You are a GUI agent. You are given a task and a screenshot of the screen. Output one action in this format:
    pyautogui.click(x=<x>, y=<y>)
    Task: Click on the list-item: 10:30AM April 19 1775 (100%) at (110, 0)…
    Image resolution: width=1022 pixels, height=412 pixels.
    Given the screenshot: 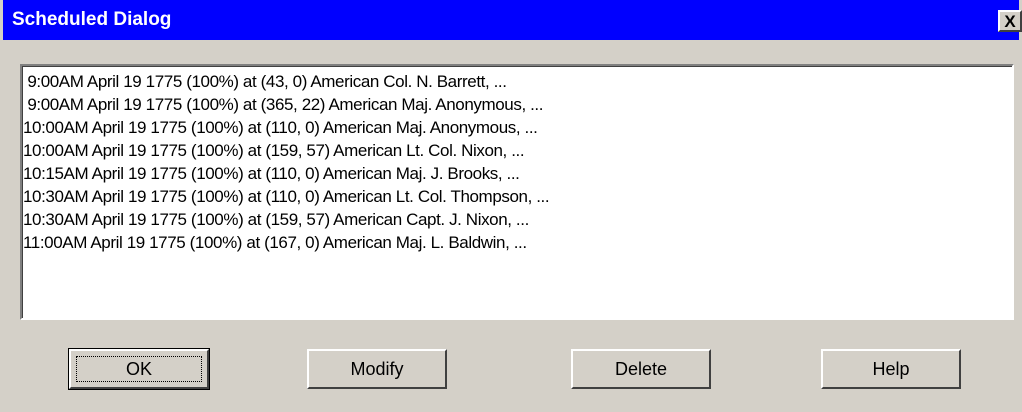 What is the action you would take?
    pyautogui.click(x=517, y=196)
    